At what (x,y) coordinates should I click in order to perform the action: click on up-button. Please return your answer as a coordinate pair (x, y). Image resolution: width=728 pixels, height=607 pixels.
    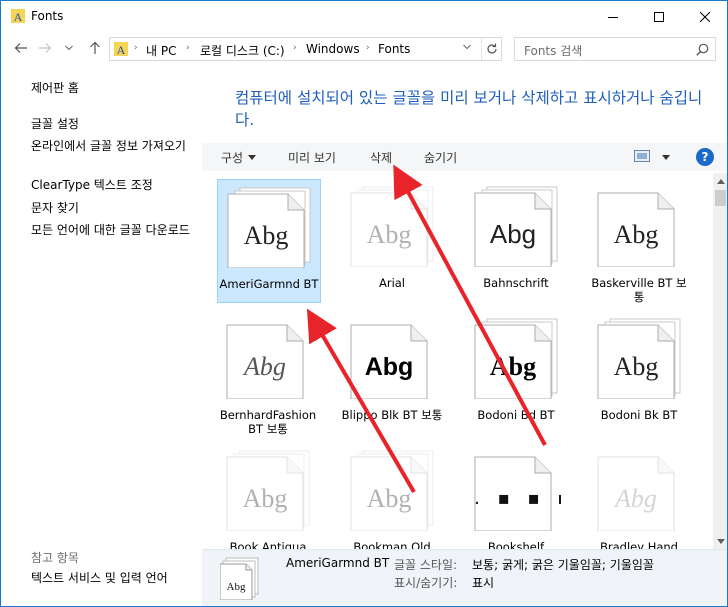
    Looking at the image, I should click on (95, 48).